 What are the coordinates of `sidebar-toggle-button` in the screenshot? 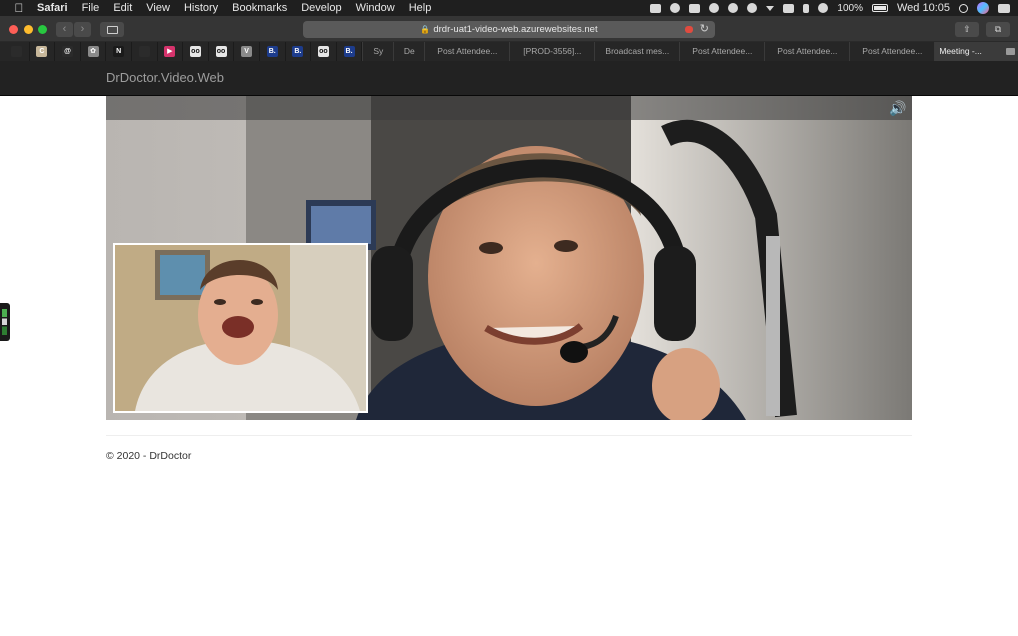 It's located at (112, 29).